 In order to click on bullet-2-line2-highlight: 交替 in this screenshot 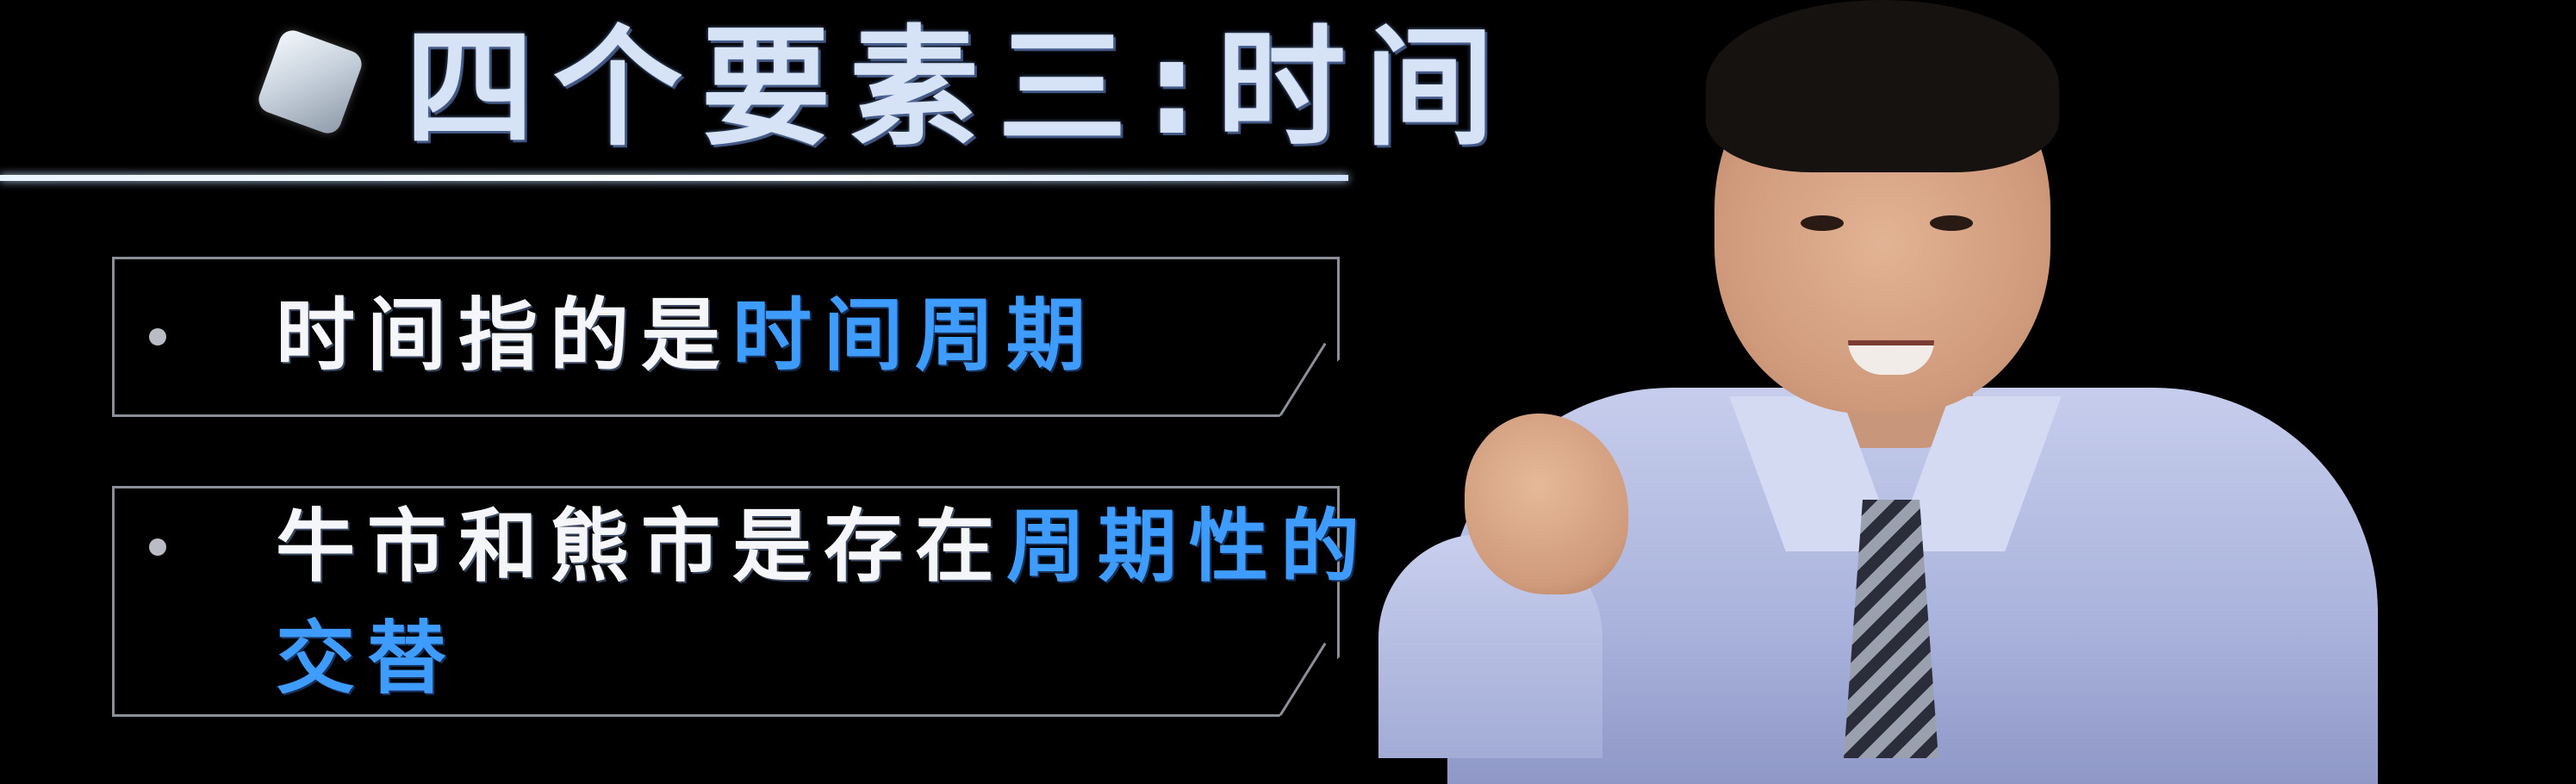, I will do `click(368, 659)`.